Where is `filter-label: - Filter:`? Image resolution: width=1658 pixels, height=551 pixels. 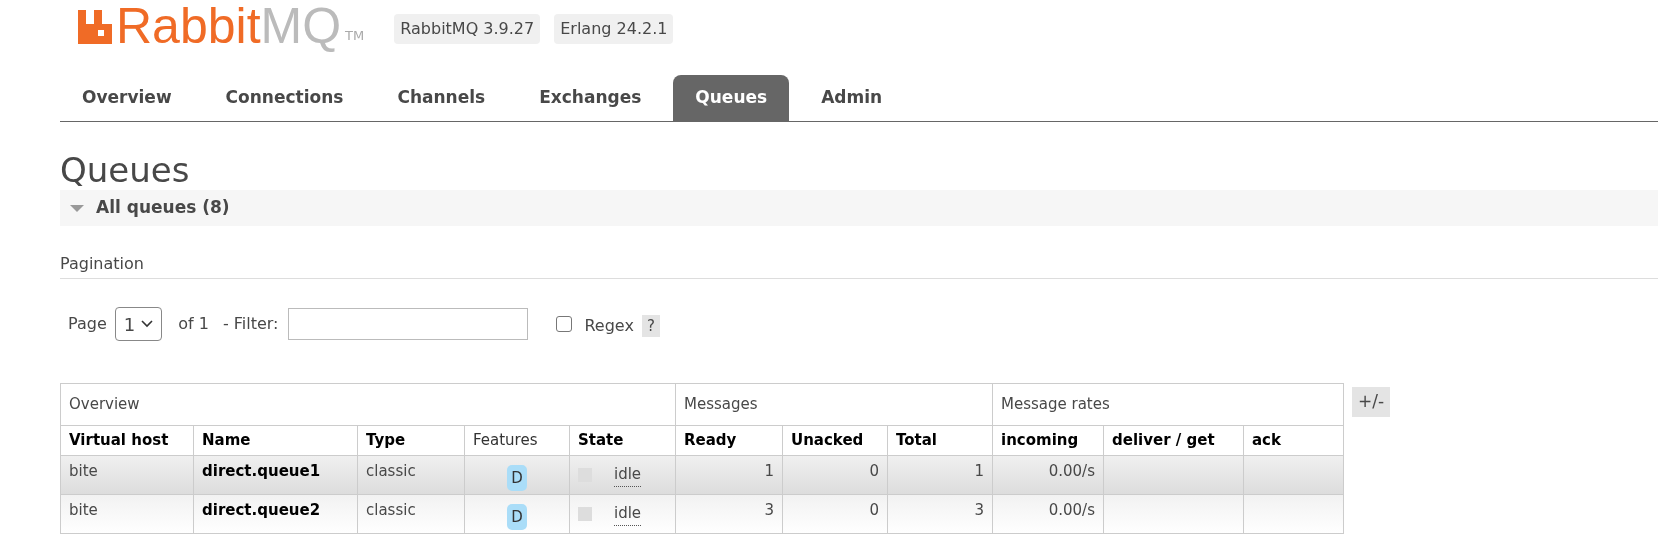 filter-label: - Filter: is located at coordinates (250, 324).